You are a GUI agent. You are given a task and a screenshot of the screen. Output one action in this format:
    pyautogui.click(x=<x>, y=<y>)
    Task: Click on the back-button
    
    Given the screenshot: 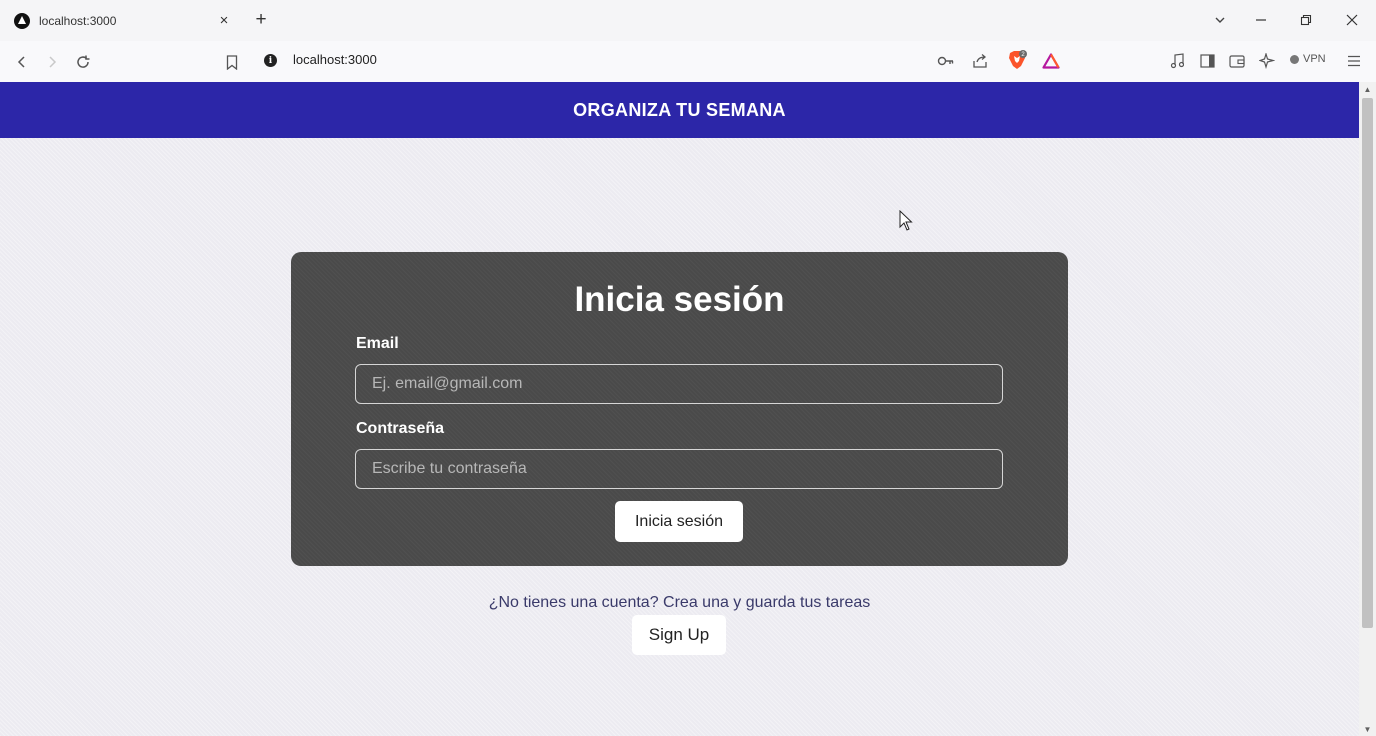 What is the action you would take?
    pyautogui.click(x=22, y=62)
    